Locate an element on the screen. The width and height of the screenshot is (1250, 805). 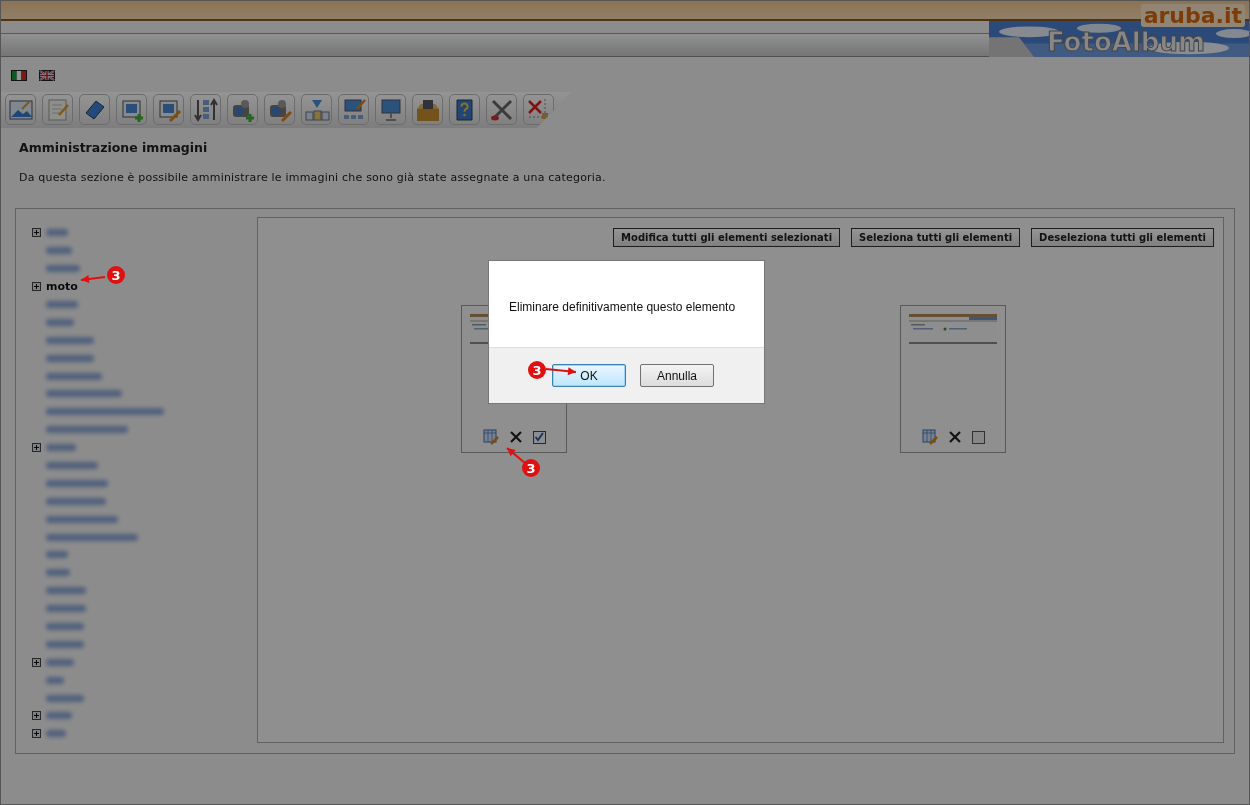
italian-flag-icon is located at coordinates (19, 75).